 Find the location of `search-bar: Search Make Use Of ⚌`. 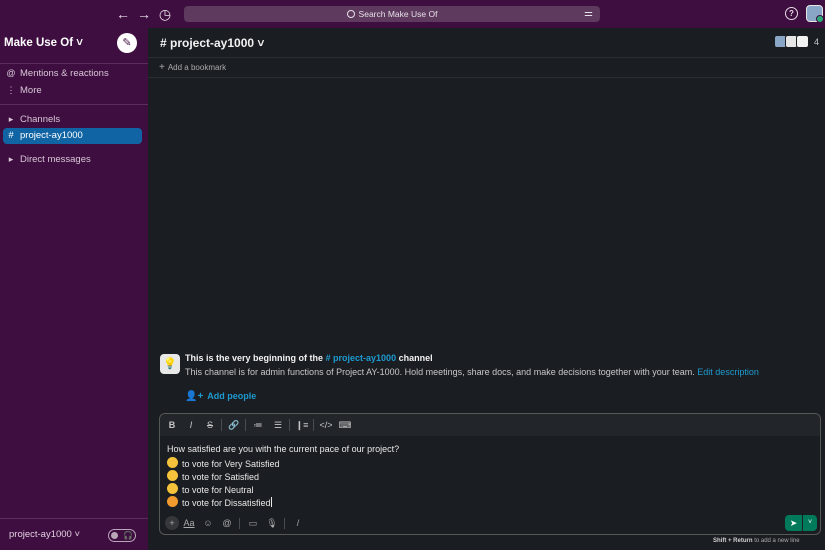

search-bar: Search Make Use Of ⚌ is located at coordinates (392, 14).